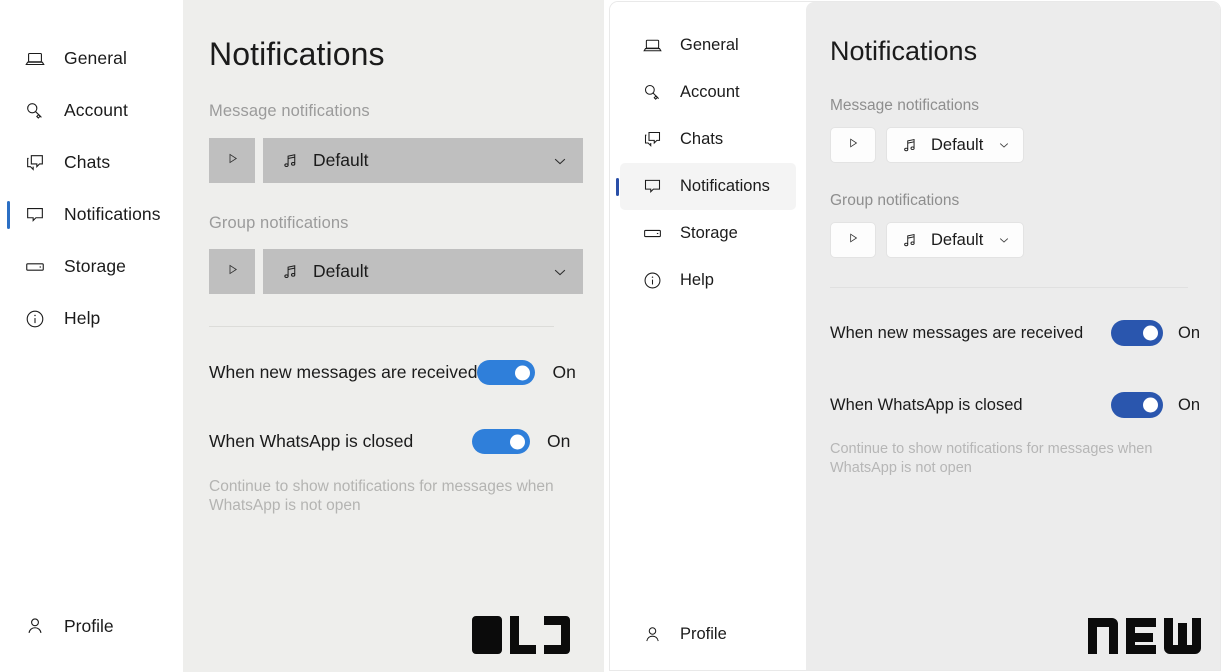  I want to click on message-sound-row: Default, so click(927, 145).